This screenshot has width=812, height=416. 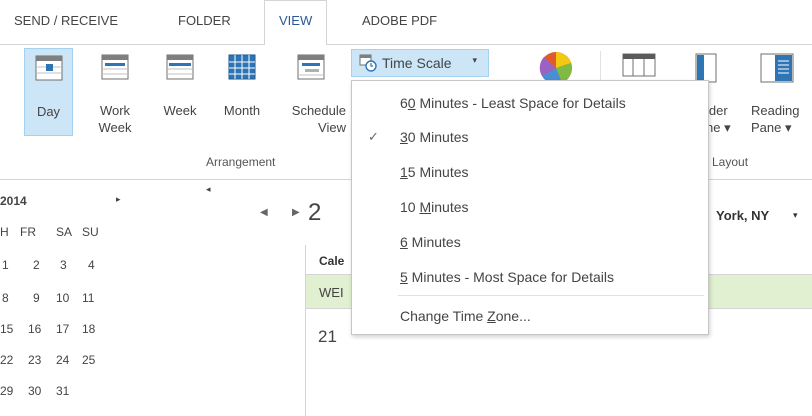 What do you see at coordinates (48, 111) in the screenshot?
I see `day-view-label: Day` at bounding box center [48, 111].